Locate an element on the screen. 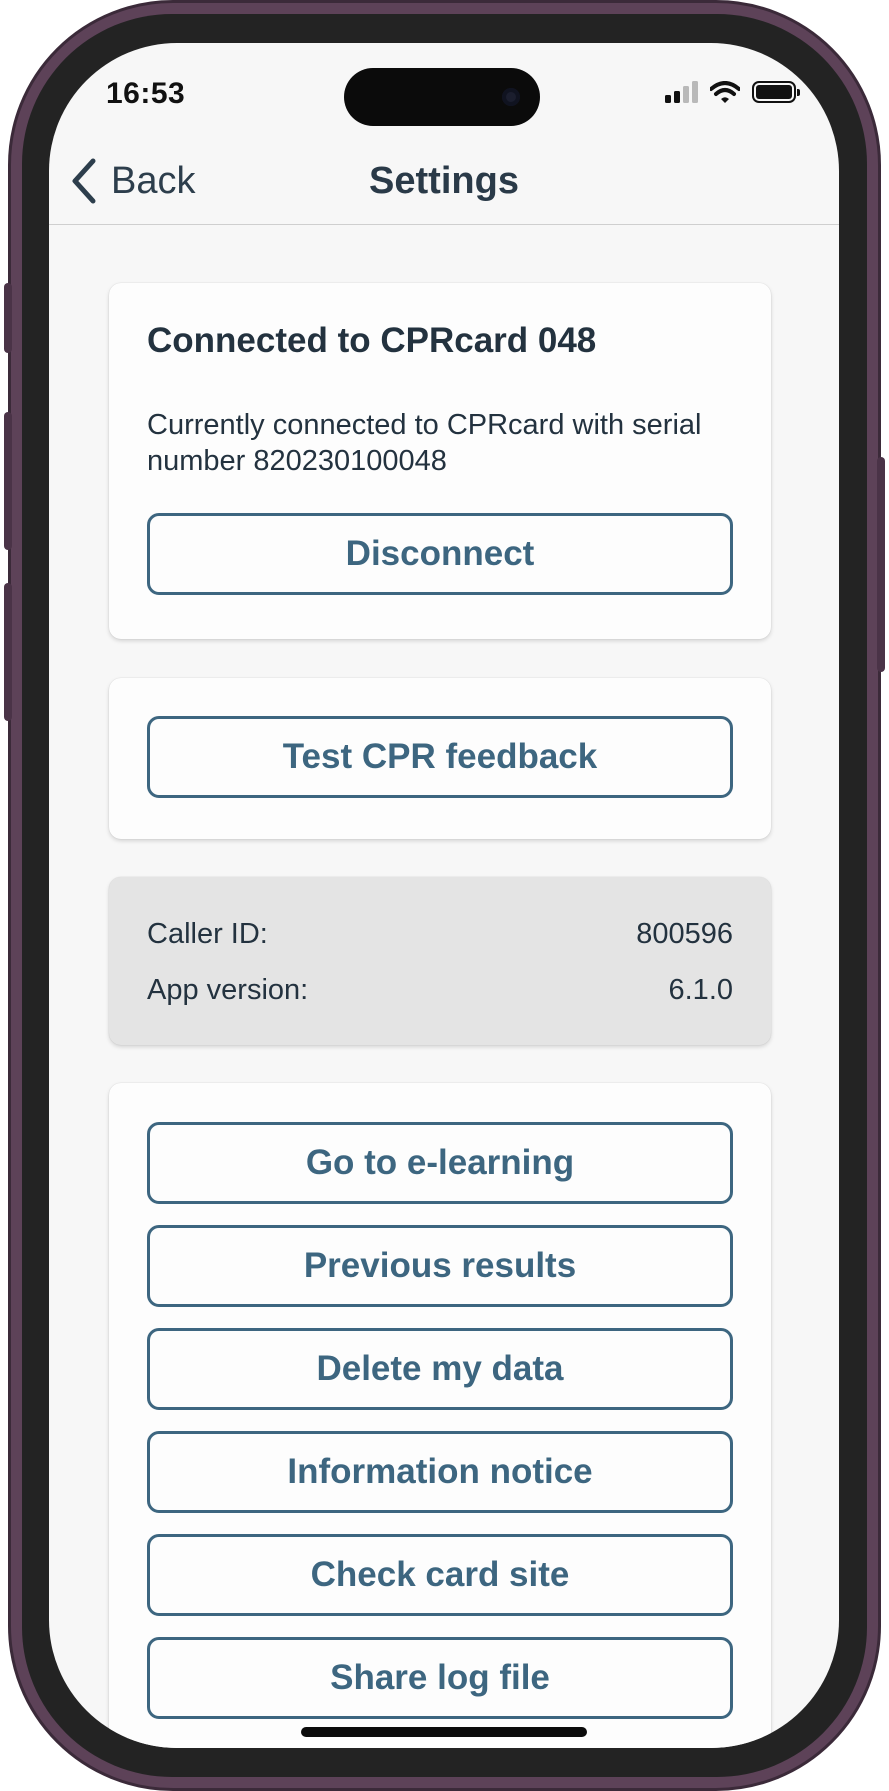 This screenshot has height=1791, width=889. battery-icon is located at coordinates (776, 92).